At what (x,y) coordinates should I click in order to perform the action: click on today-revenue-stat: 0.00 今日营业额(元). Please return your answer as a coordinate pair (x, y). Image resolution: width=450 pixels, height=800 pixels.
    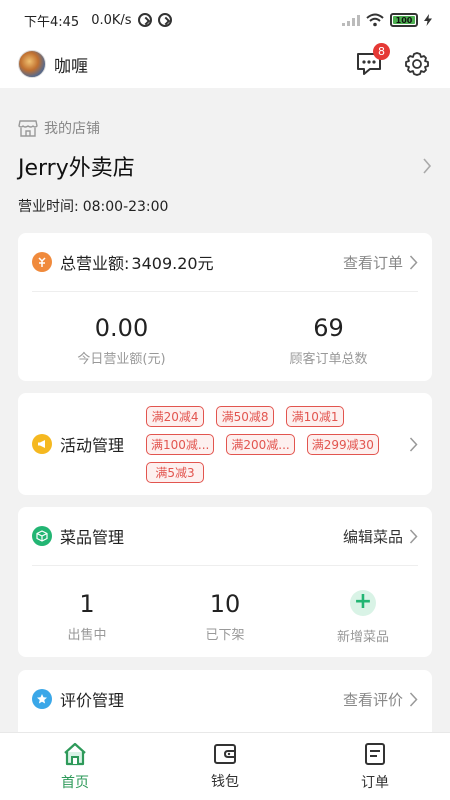
    Looking at the image, I should click on (121, 340).